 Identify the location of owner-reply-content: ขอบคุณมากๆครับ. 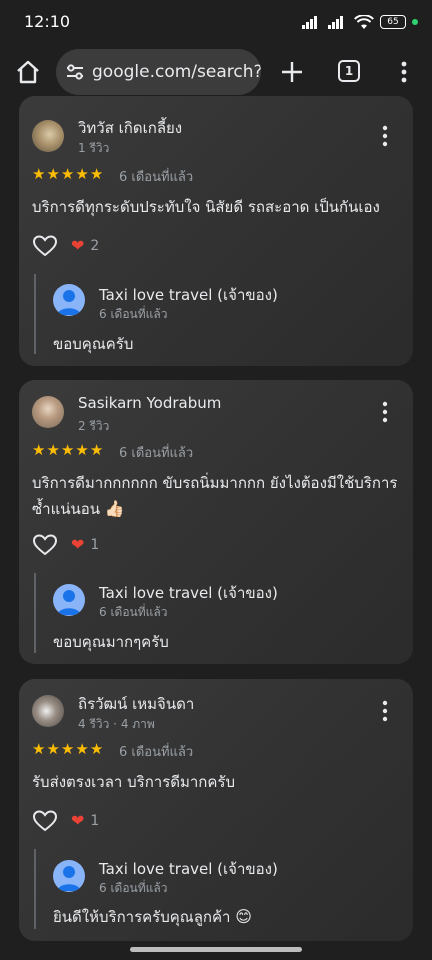
(111, 642).